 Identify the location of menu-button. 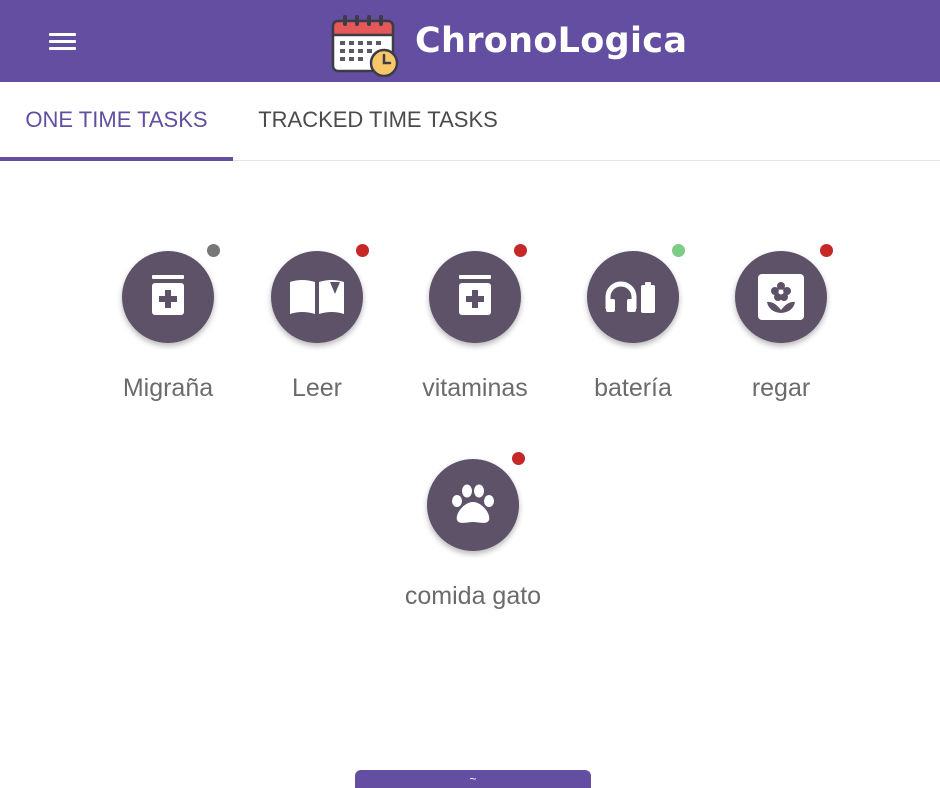
(63, 42).